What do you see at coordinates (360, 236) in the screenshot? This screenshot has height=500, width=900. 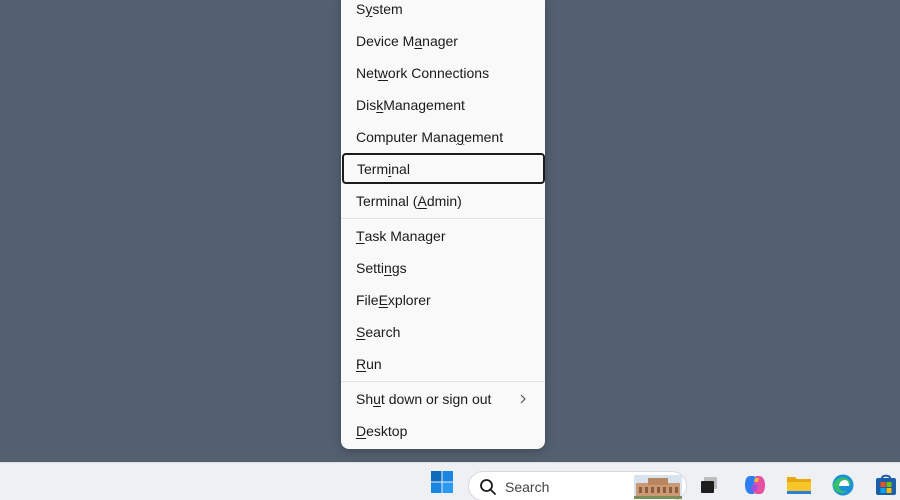 I see `menu-item-accesskey: T` at bounding box center [360, 236].